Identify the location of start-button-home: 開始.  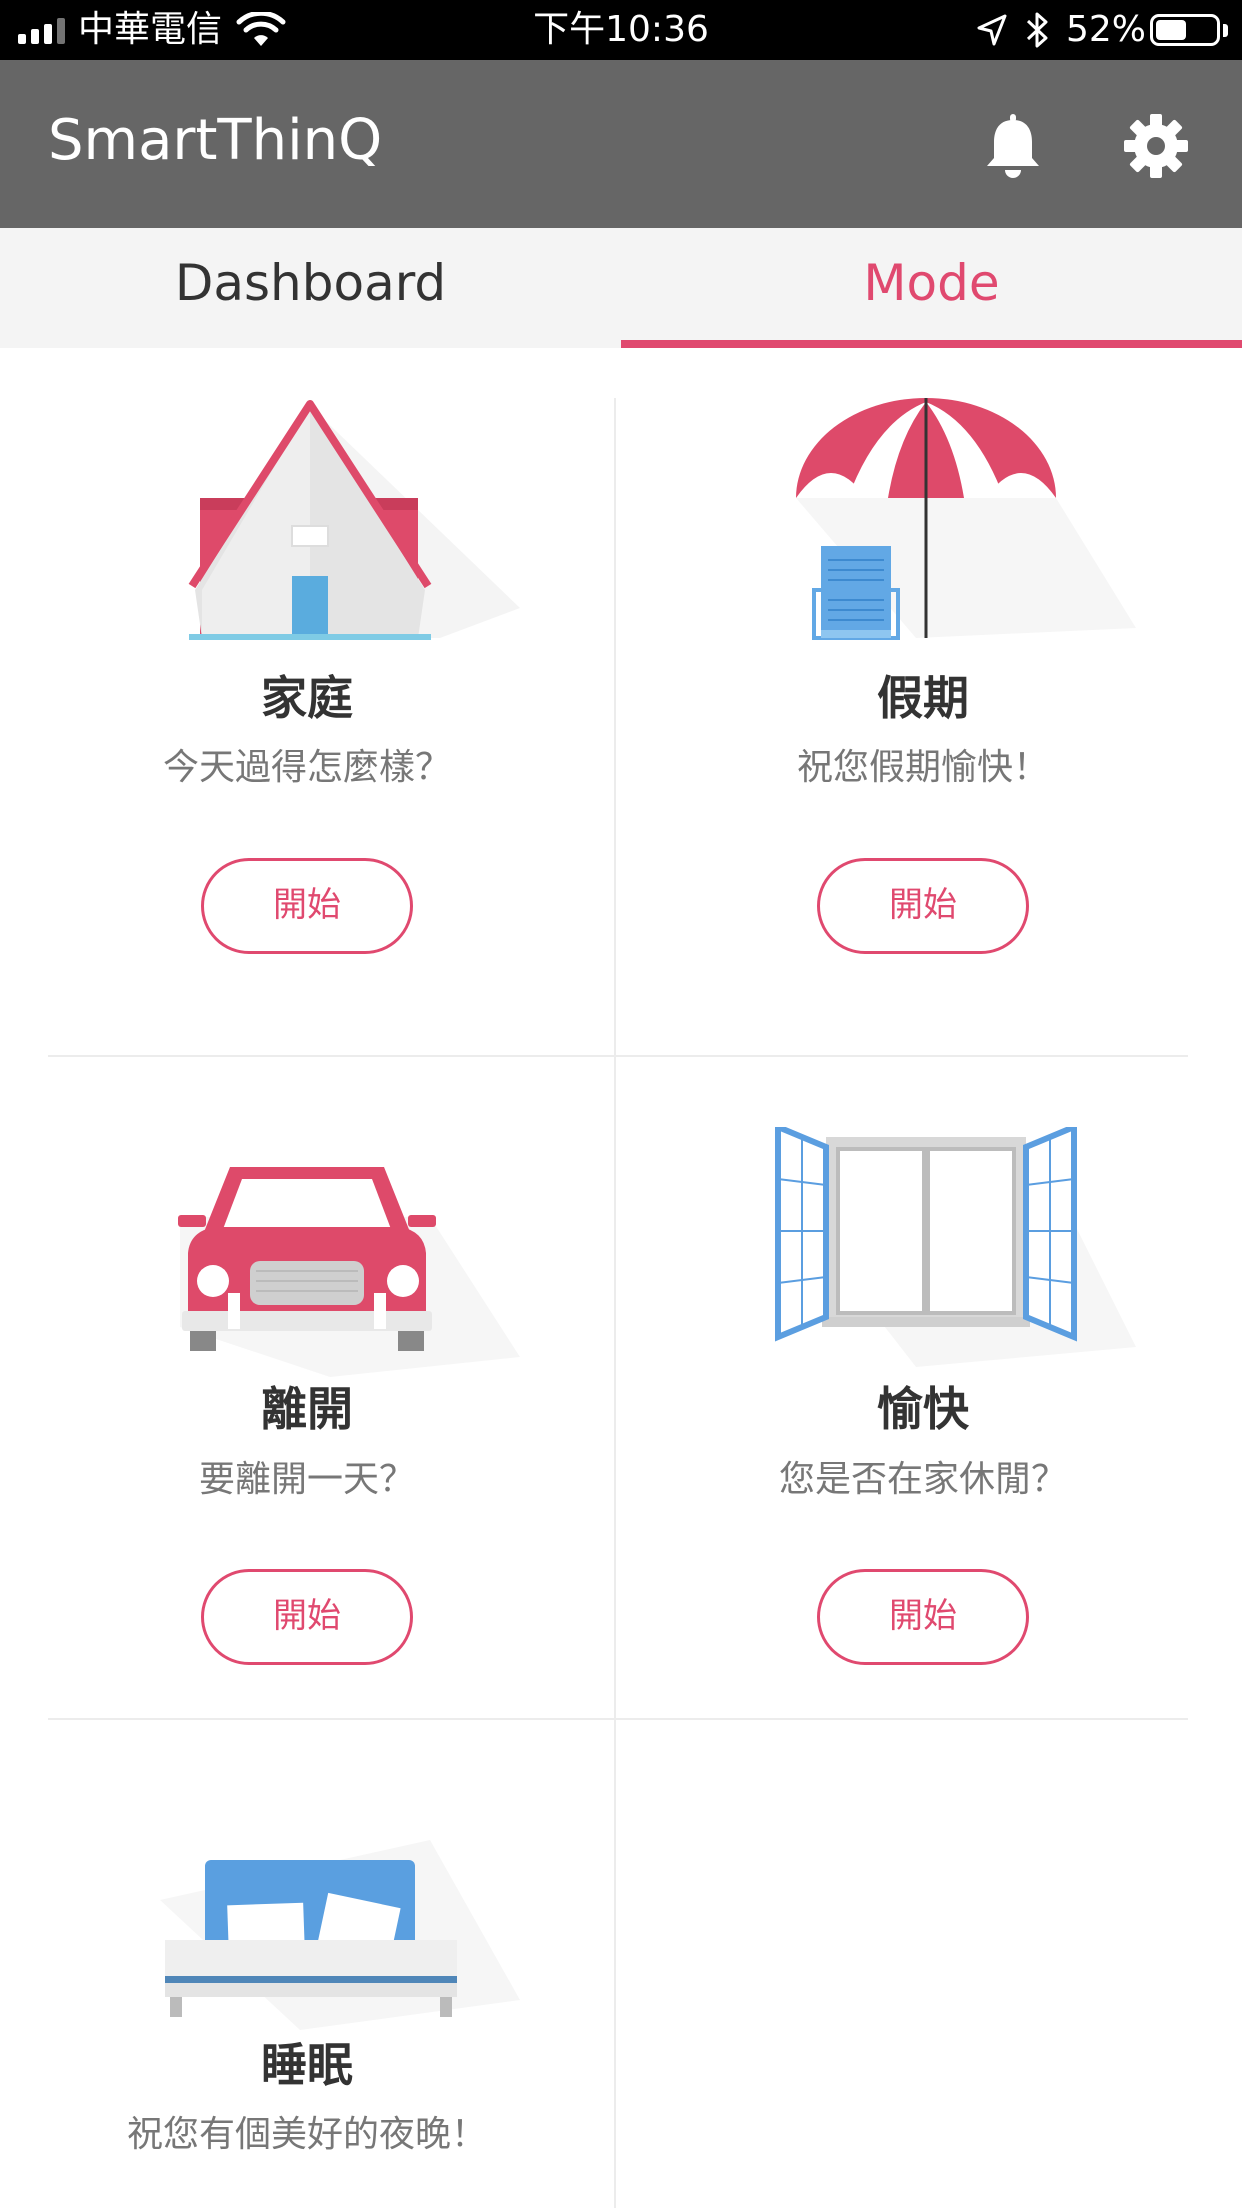
(307, 906).